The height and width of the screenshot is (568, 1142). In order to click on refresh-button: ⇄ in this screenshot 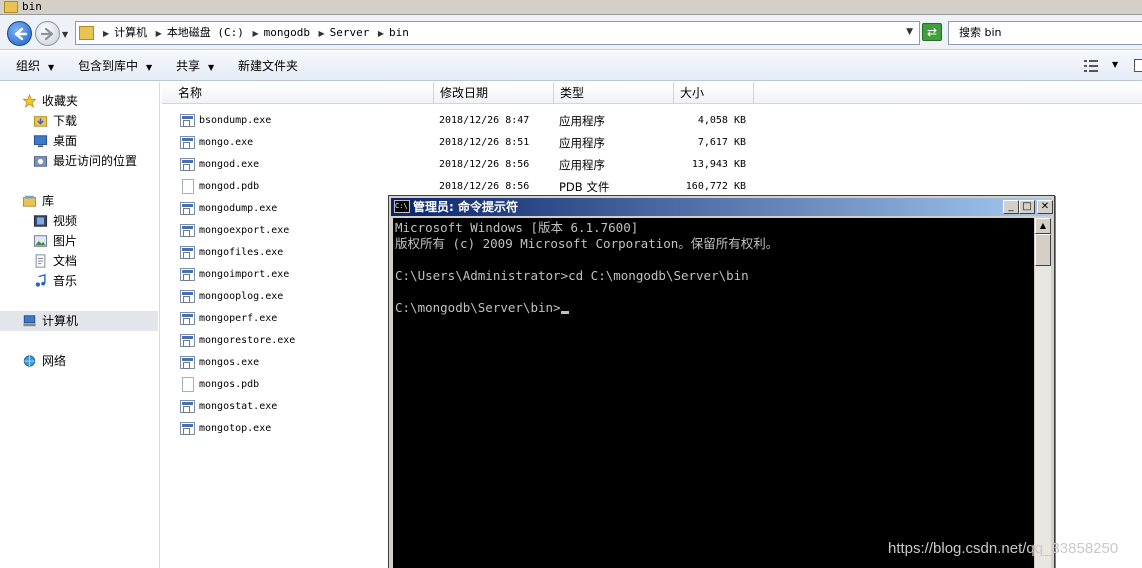, I will do `click(932, 32)`.